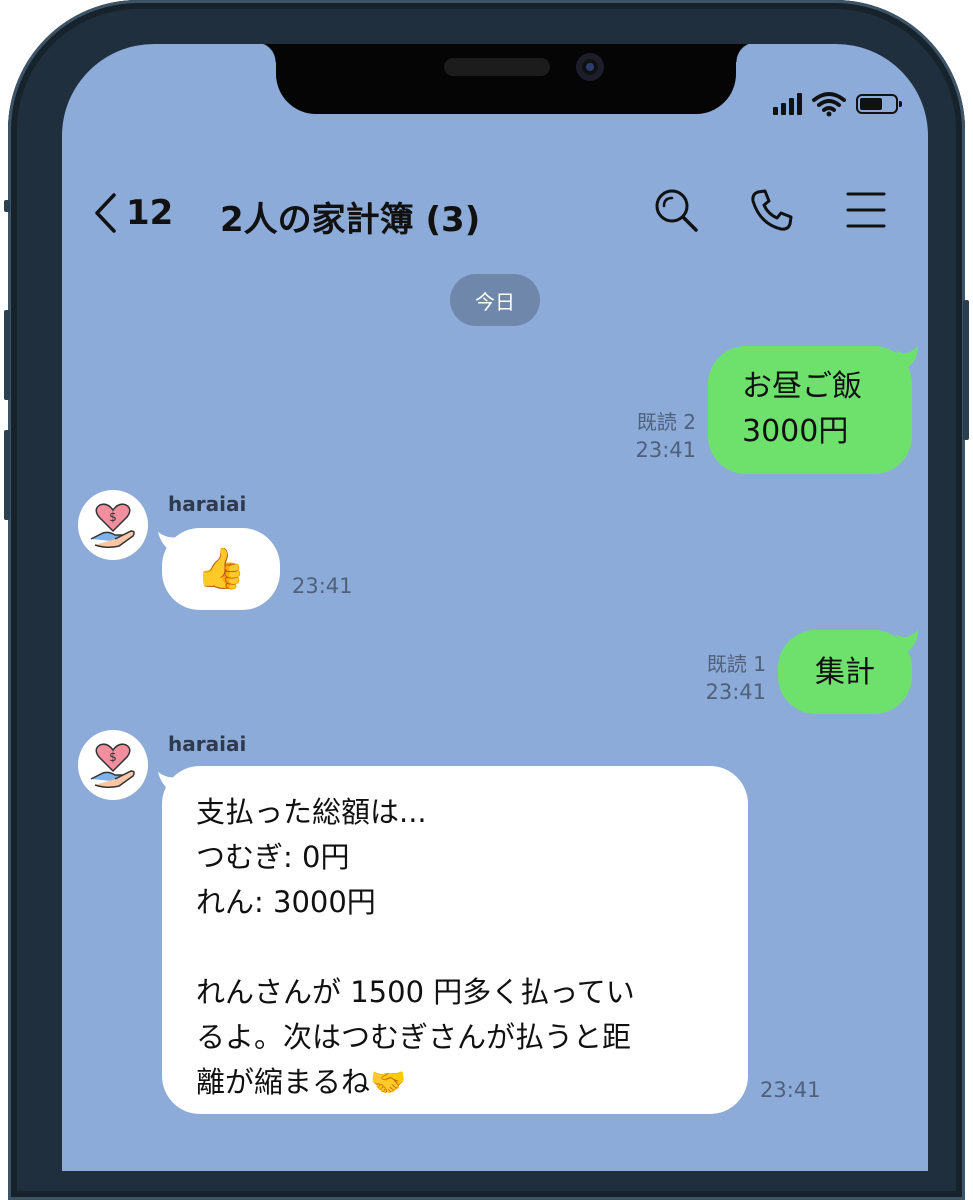 The width and height of the screenshot is (973, 1200). I want to click on camera, so click(590, 67).